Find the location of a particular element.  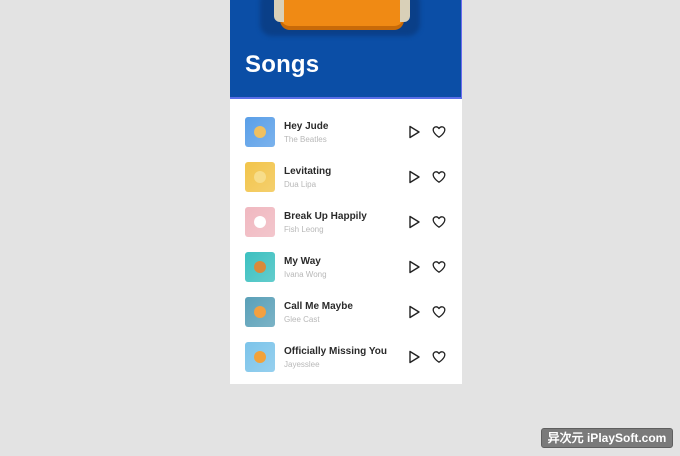

song-row-6: Officially Missing You Jayesslee is located at coordinates (346, 357).